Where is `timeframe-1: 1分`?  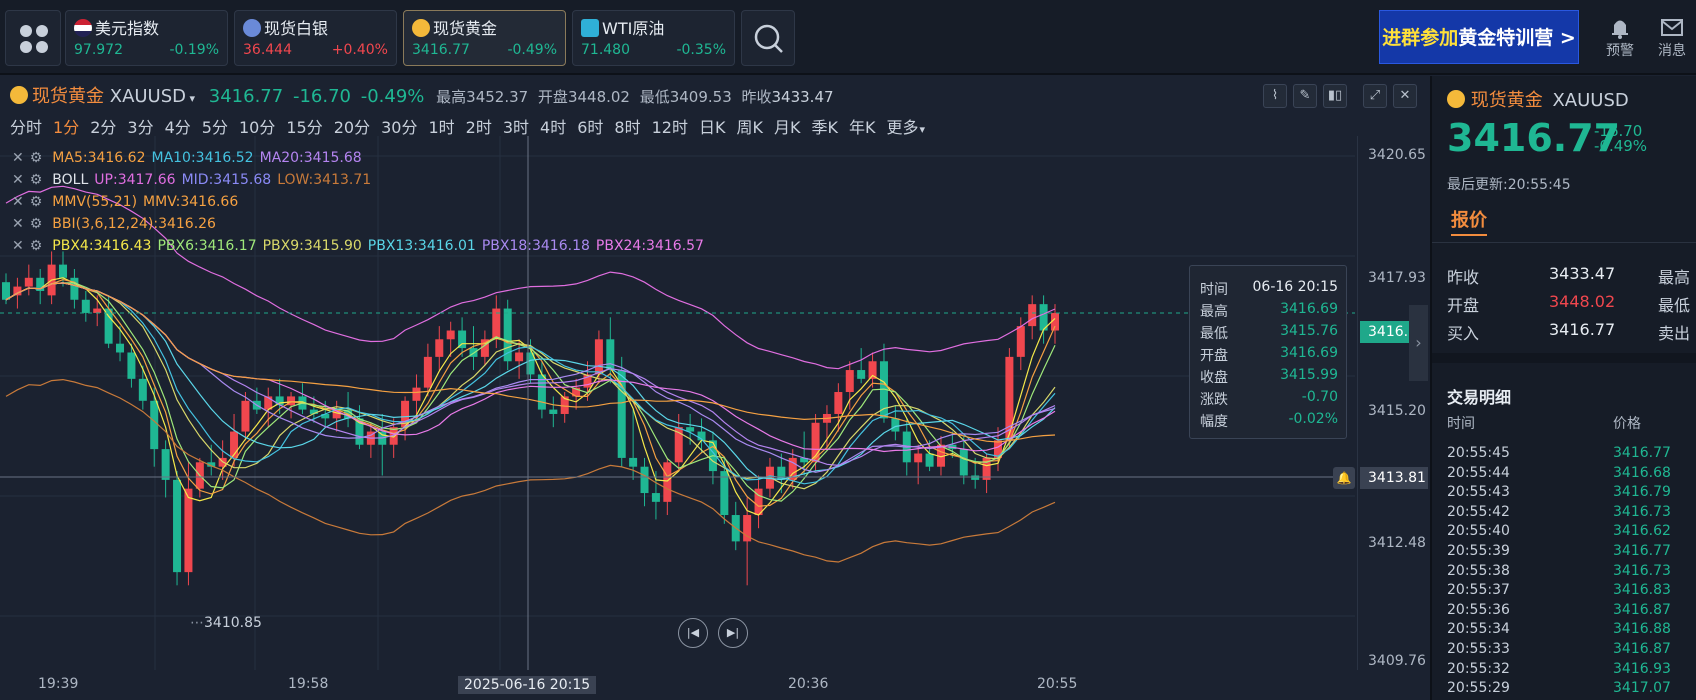
timeframe-1: 1分 is located at coordinates (66, 127).